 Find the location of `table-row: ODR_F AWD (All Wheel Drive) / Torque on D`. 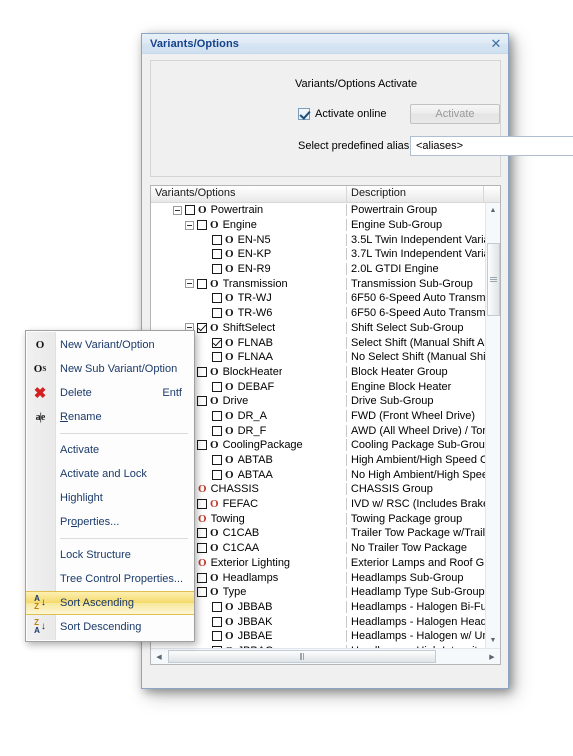

table-row: ODR_F AWD (All Wheel Drive) / Torque on D is located at coordinates (325, 430).